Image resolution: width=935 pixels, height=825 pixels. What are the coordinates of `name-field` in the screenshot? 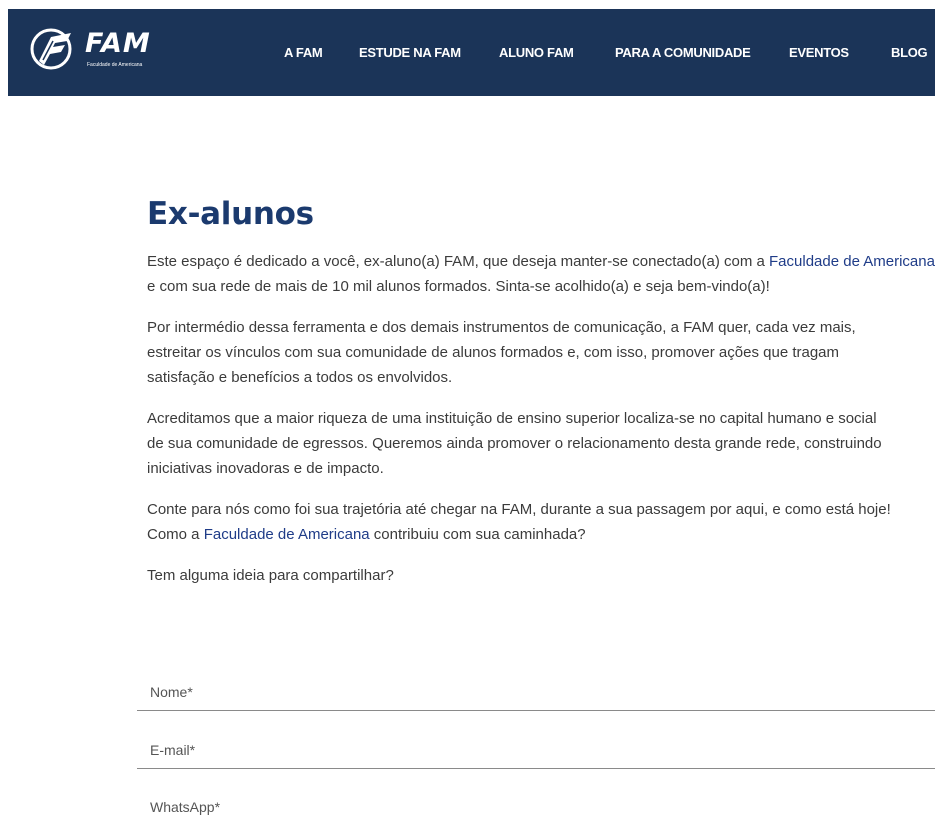 It's located at (536, 695).